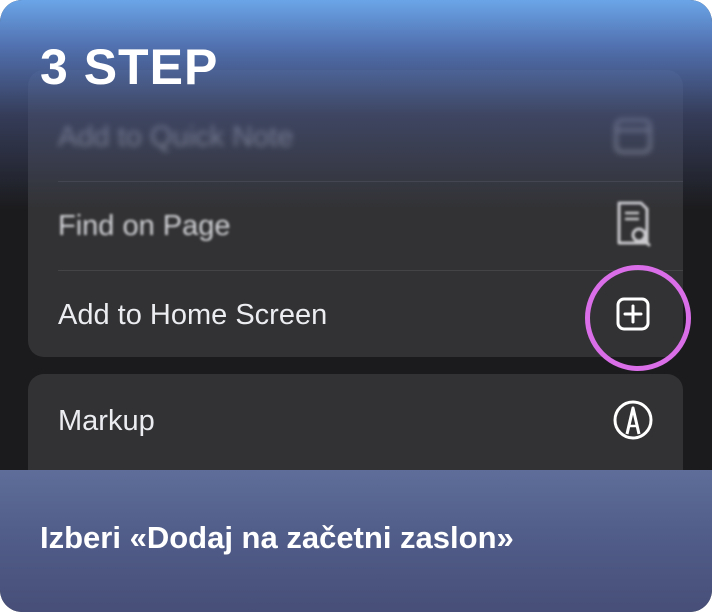 This screenshot has height=612, width=712. Describe the element at coordinates (638, 318) in the screenshot. I see `highlight-ring` at that location.